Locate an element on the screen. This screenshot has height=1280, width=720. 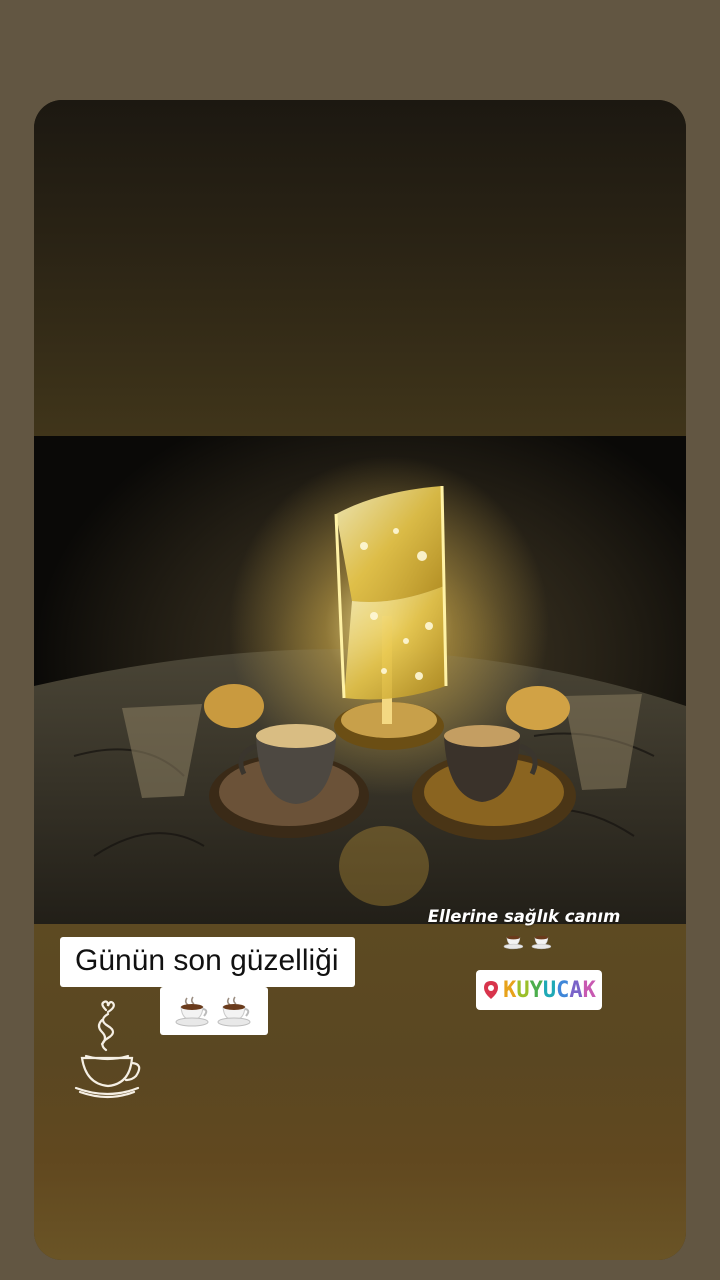
steaming-coffee-cup-icon is located at coordinates (107, 1049).